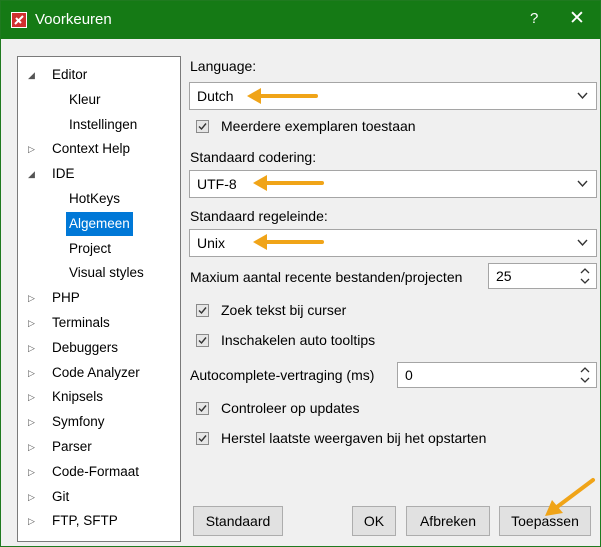 The height and width of the screenshot is (547, 601). Describe the element at coordinates (61, 496) in the screenshot. I see `tree-item-label: Git` at that location.